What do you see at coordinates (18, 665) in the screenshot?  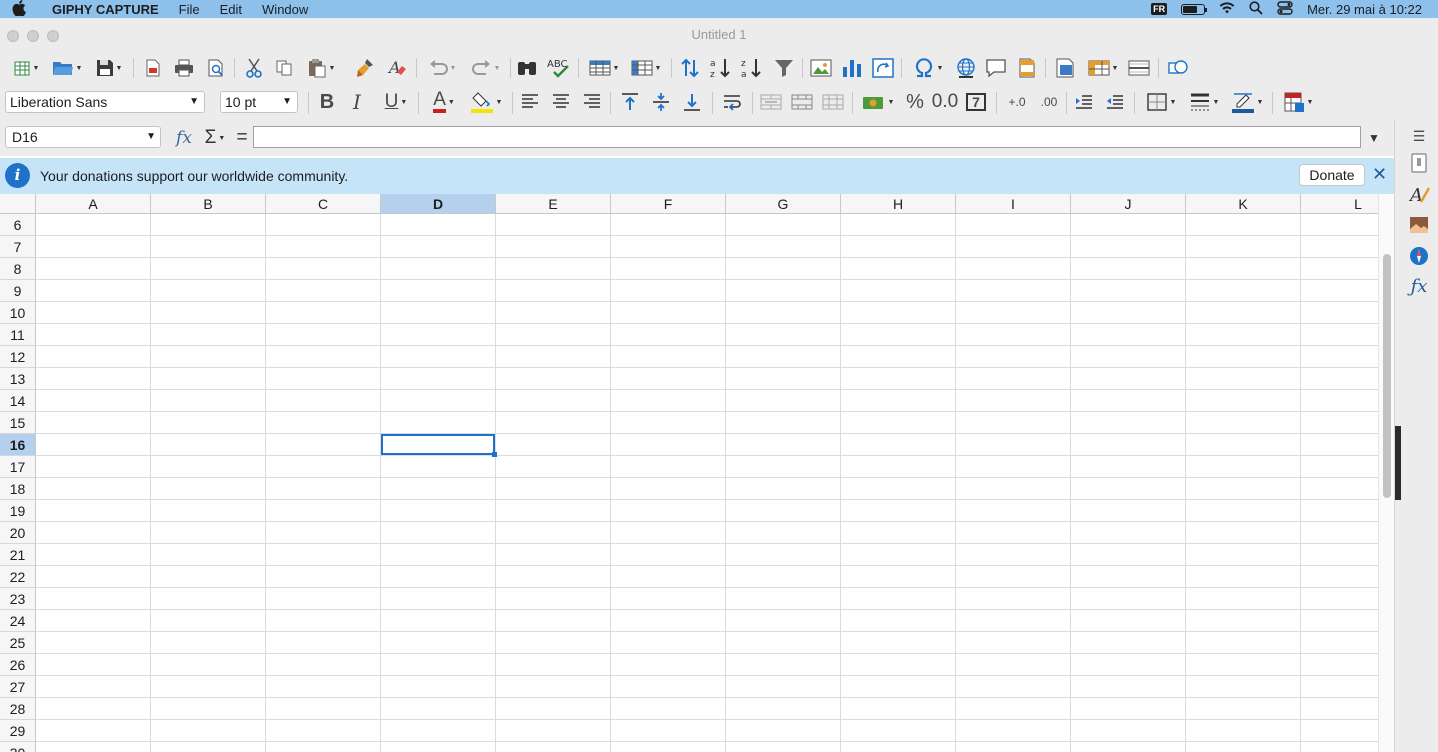 I see `row-header-26: 26` at bounding box center [18, 665].